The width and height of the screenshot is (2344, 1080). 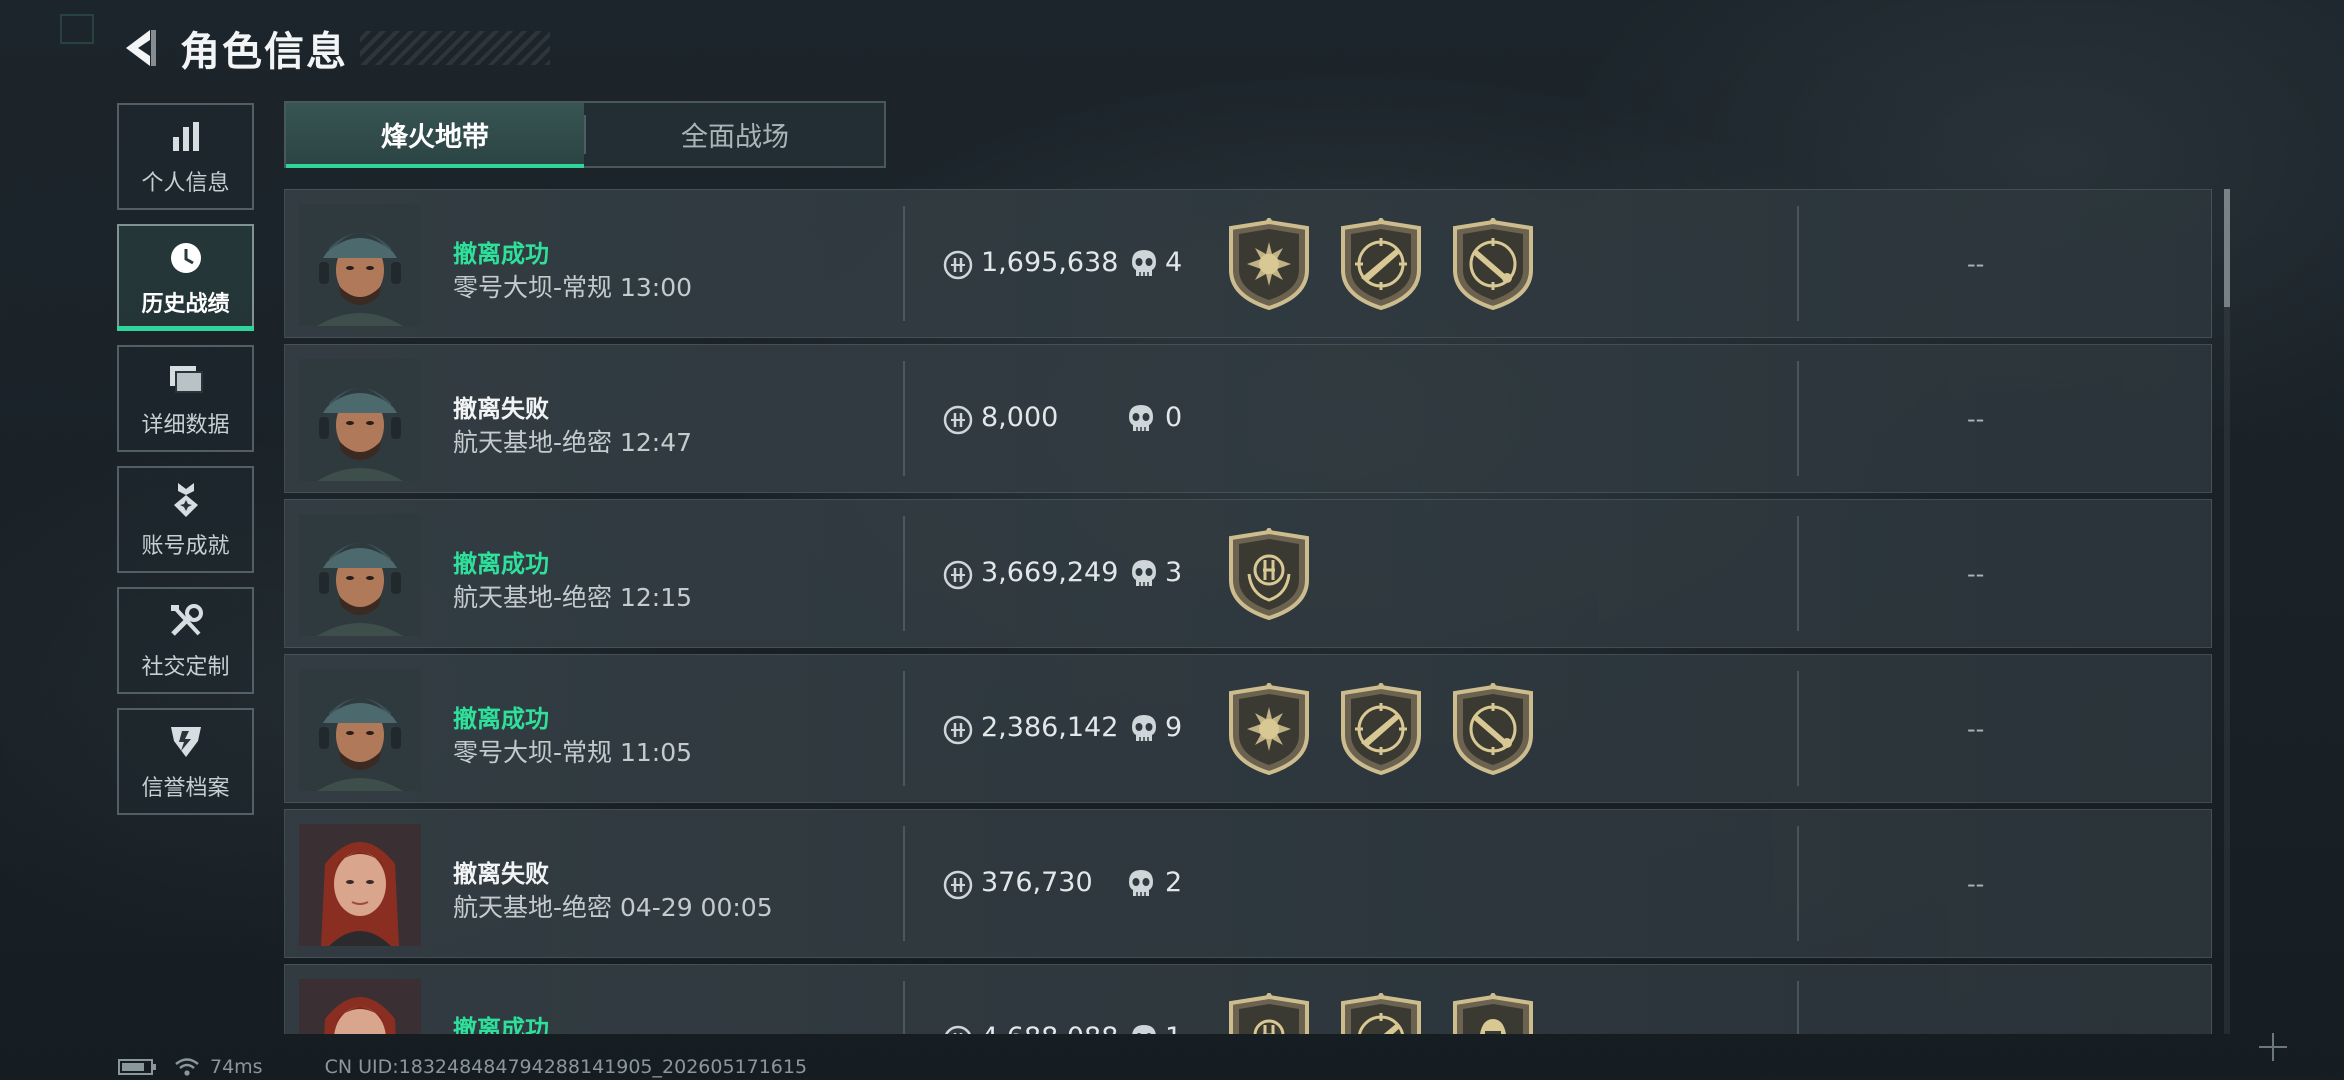 I want to click on battery-icon, so click(x=138, y=1067).